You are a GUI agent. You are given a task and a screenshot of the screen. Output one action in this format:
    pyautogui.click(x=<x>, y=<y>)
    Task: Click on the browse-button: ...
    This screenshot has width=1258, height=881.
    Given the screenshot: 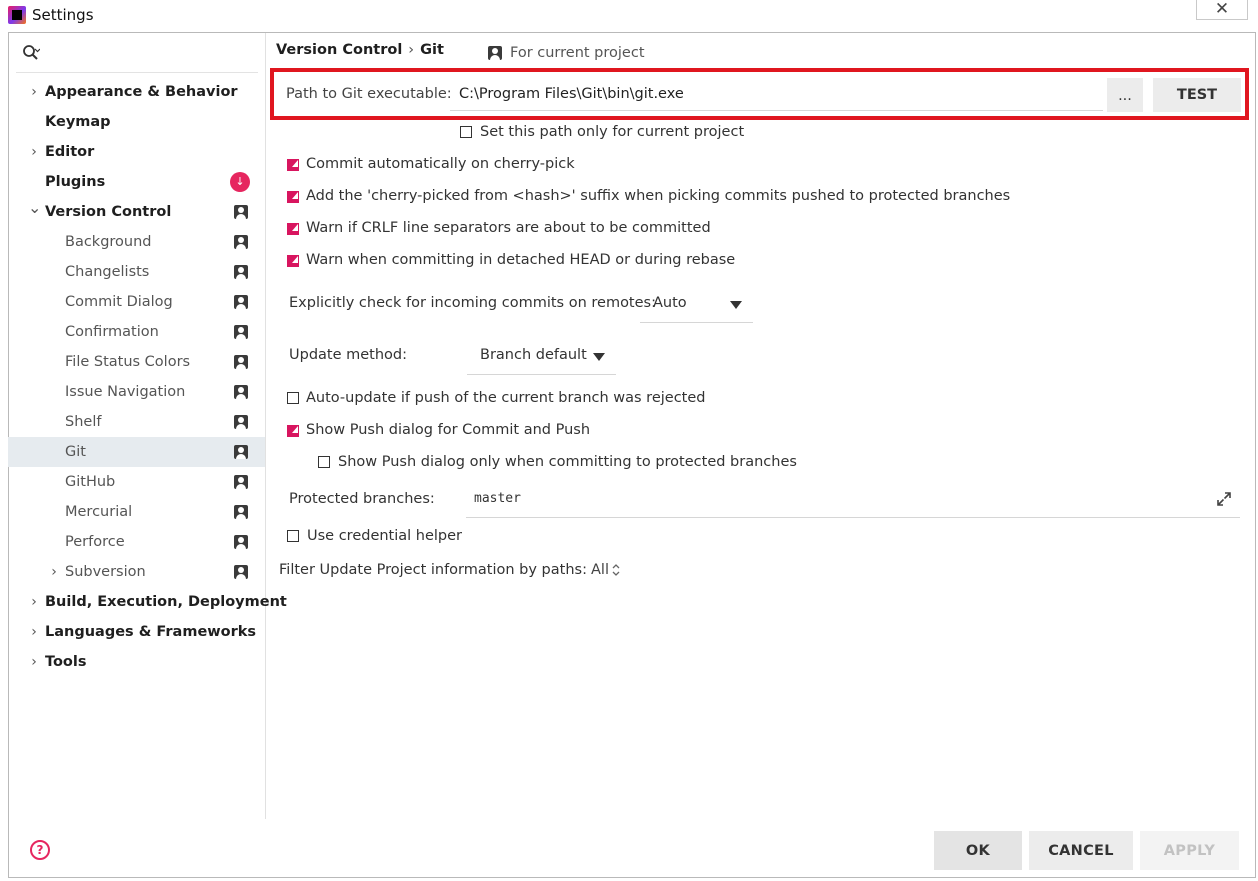 What is the action you would take?
    pyautogui.click(x=1125, y=95)
    